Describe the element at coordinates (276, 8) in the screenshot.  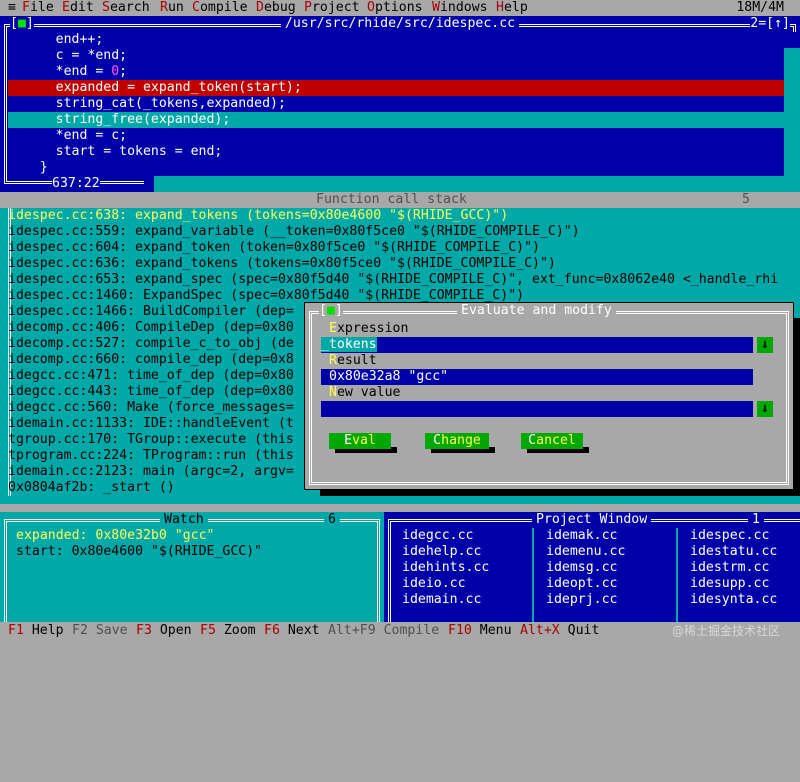
I see `menu-debug: Debug` at that location.